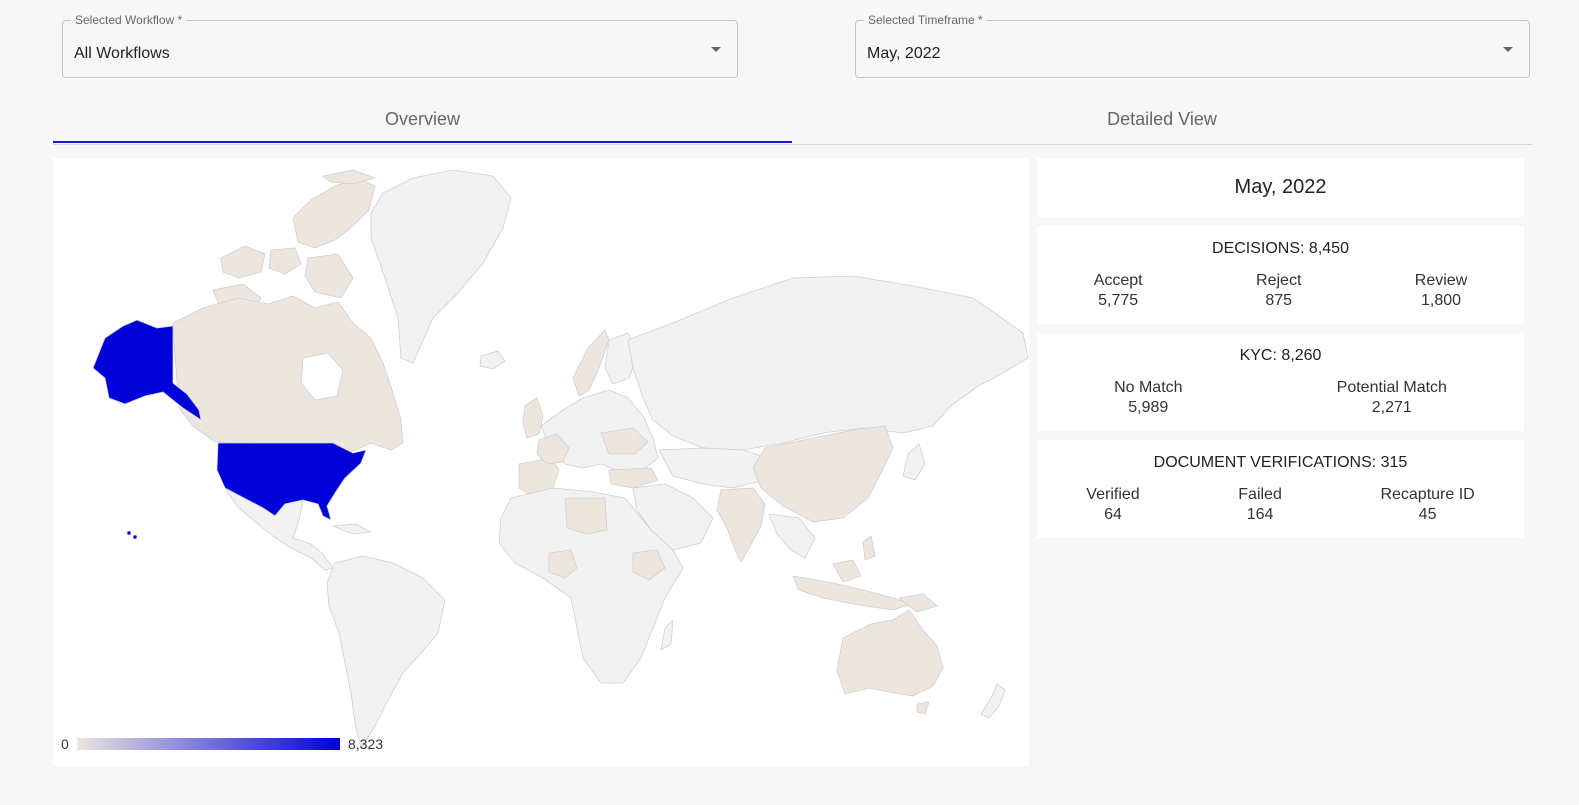 The image size is (1579, 805). What do you see at coordinates (400, 45) in the screenshot?
I see `workflow-select: Selected Workflow * All Workflows` at bounding box center [400, 45].